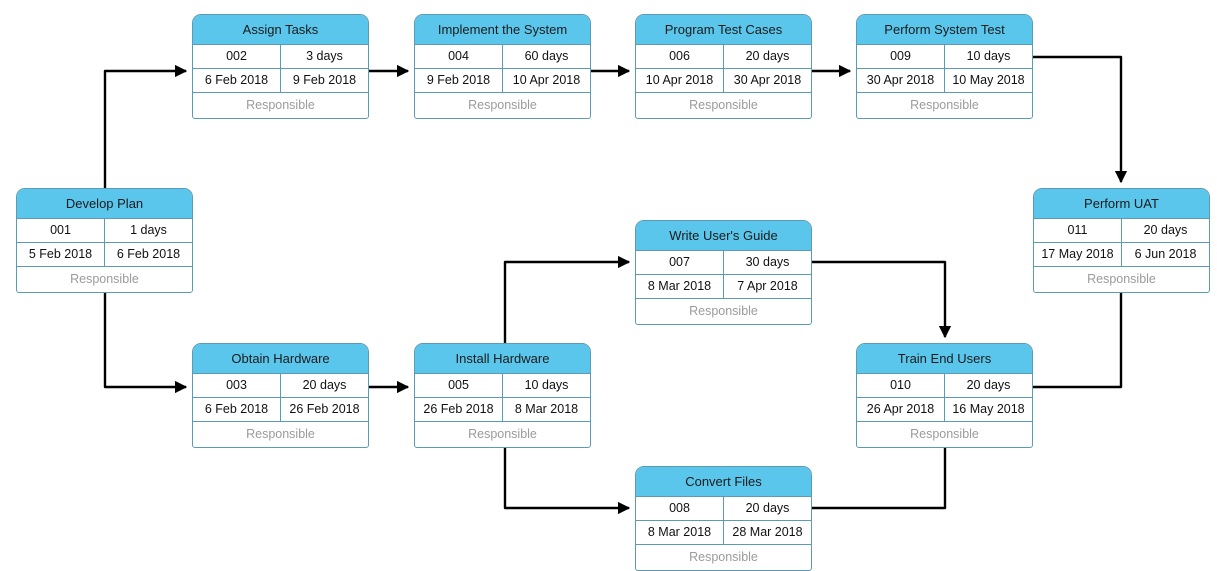  Describe the element at coordinates (767, 262) in the screenshot. I see `task-duration: 30 days` at that location.